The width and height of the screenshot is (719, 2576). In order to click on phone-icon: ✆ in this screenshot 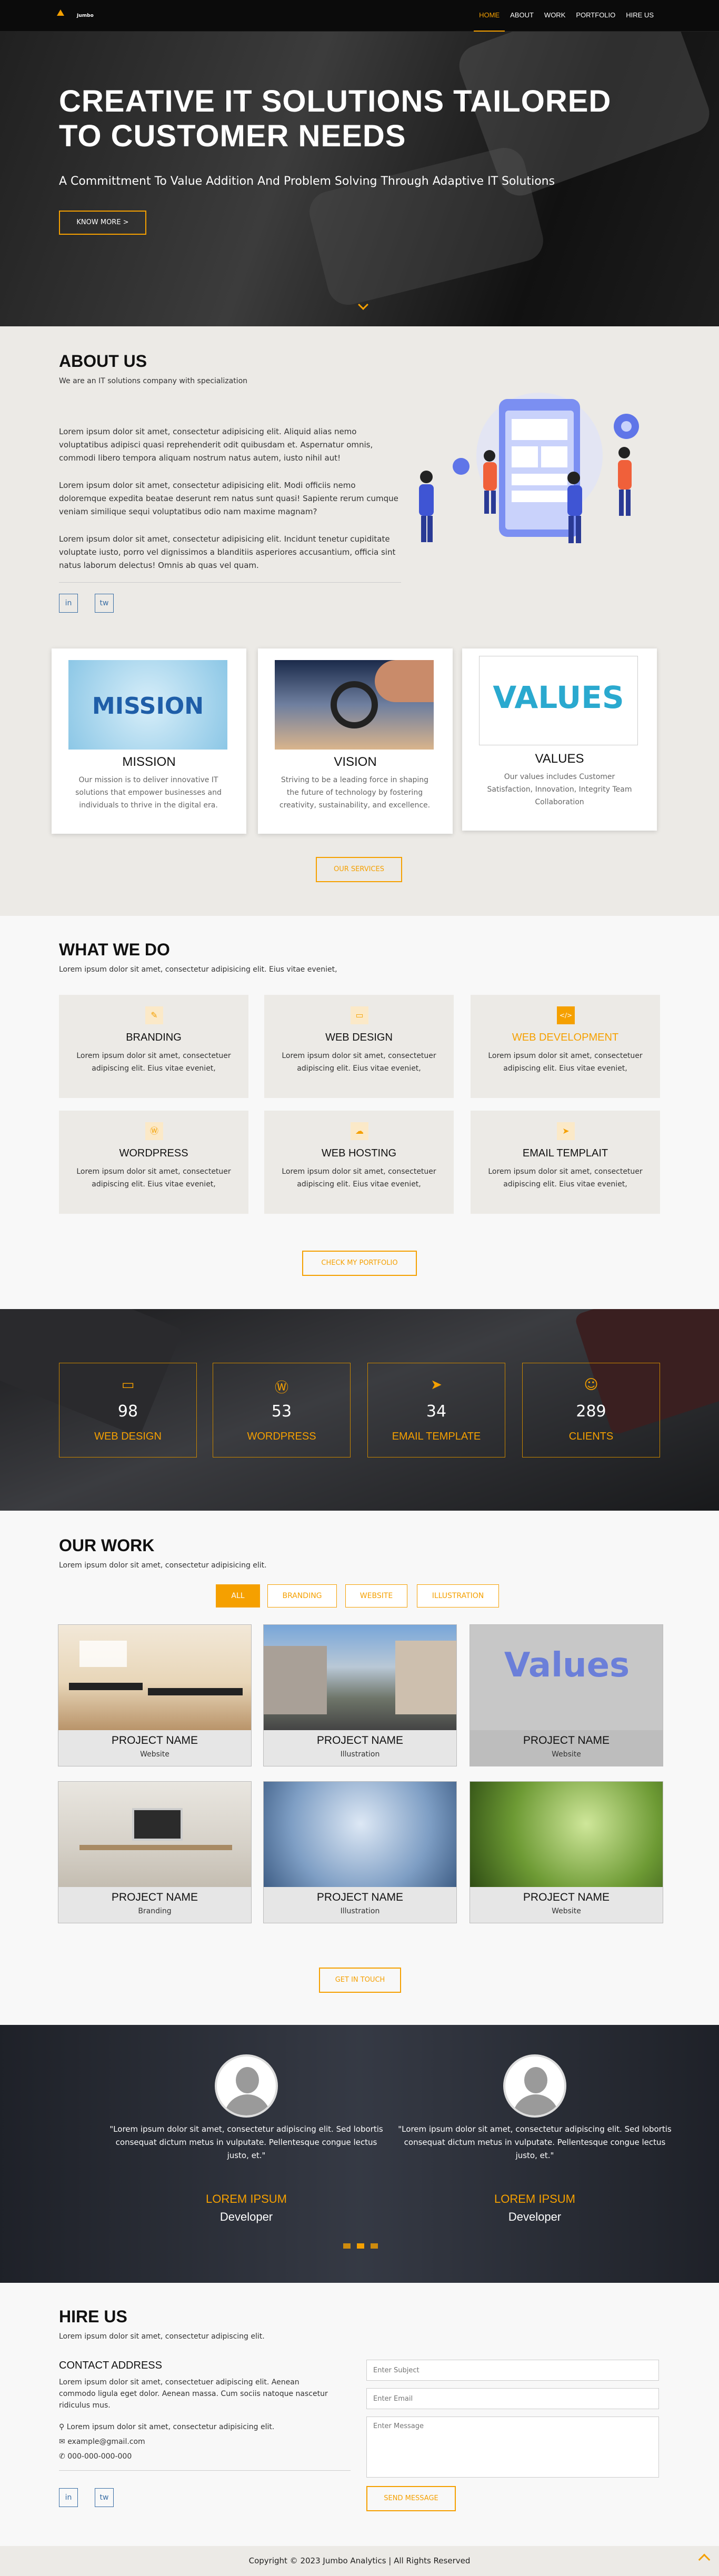, I will do `click(63, 2457)`.